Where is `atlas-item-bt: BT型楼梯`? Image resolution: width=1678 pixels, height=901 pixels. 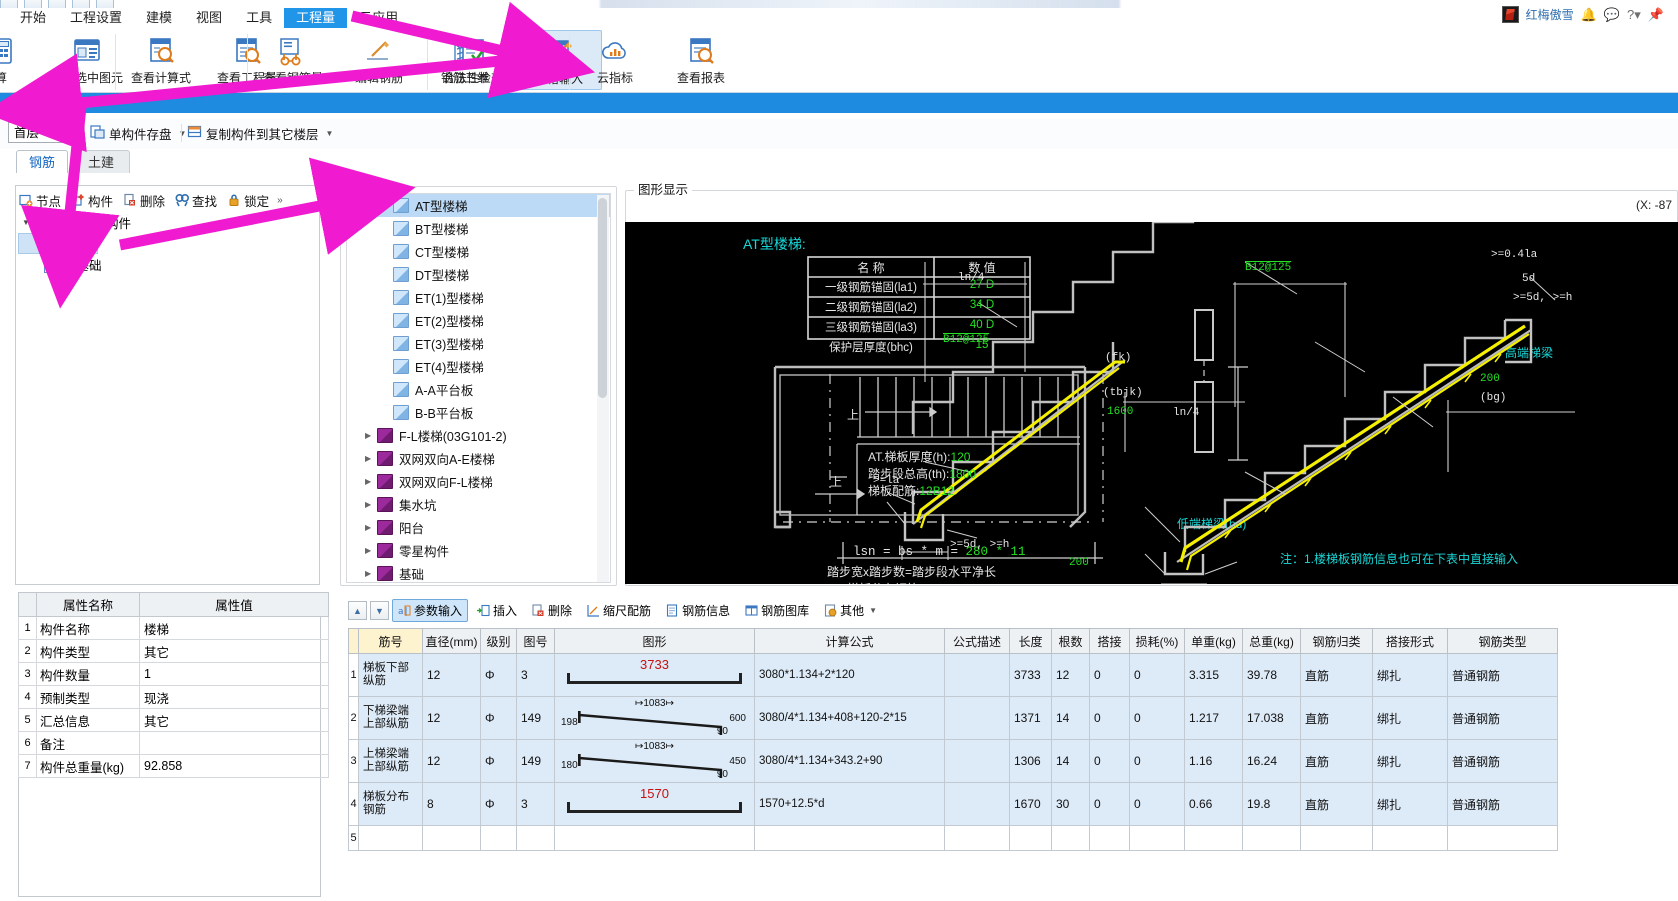 atlas-item-bt: BT型楼梯 is located at coordinates (478, 228).